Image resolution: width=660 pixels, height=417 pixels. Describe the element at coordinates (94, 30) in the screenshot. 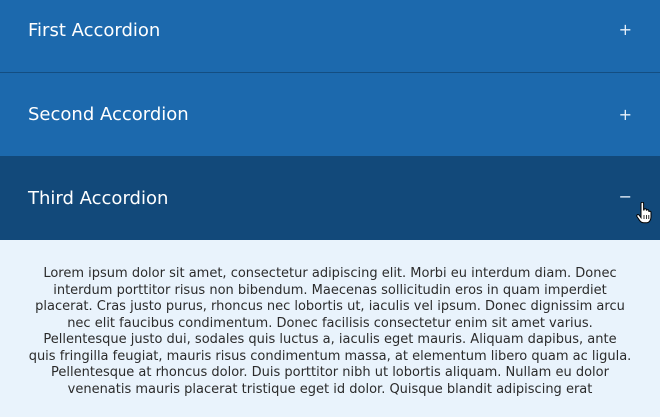

I see `accordion-title: First Accordion` at that location.